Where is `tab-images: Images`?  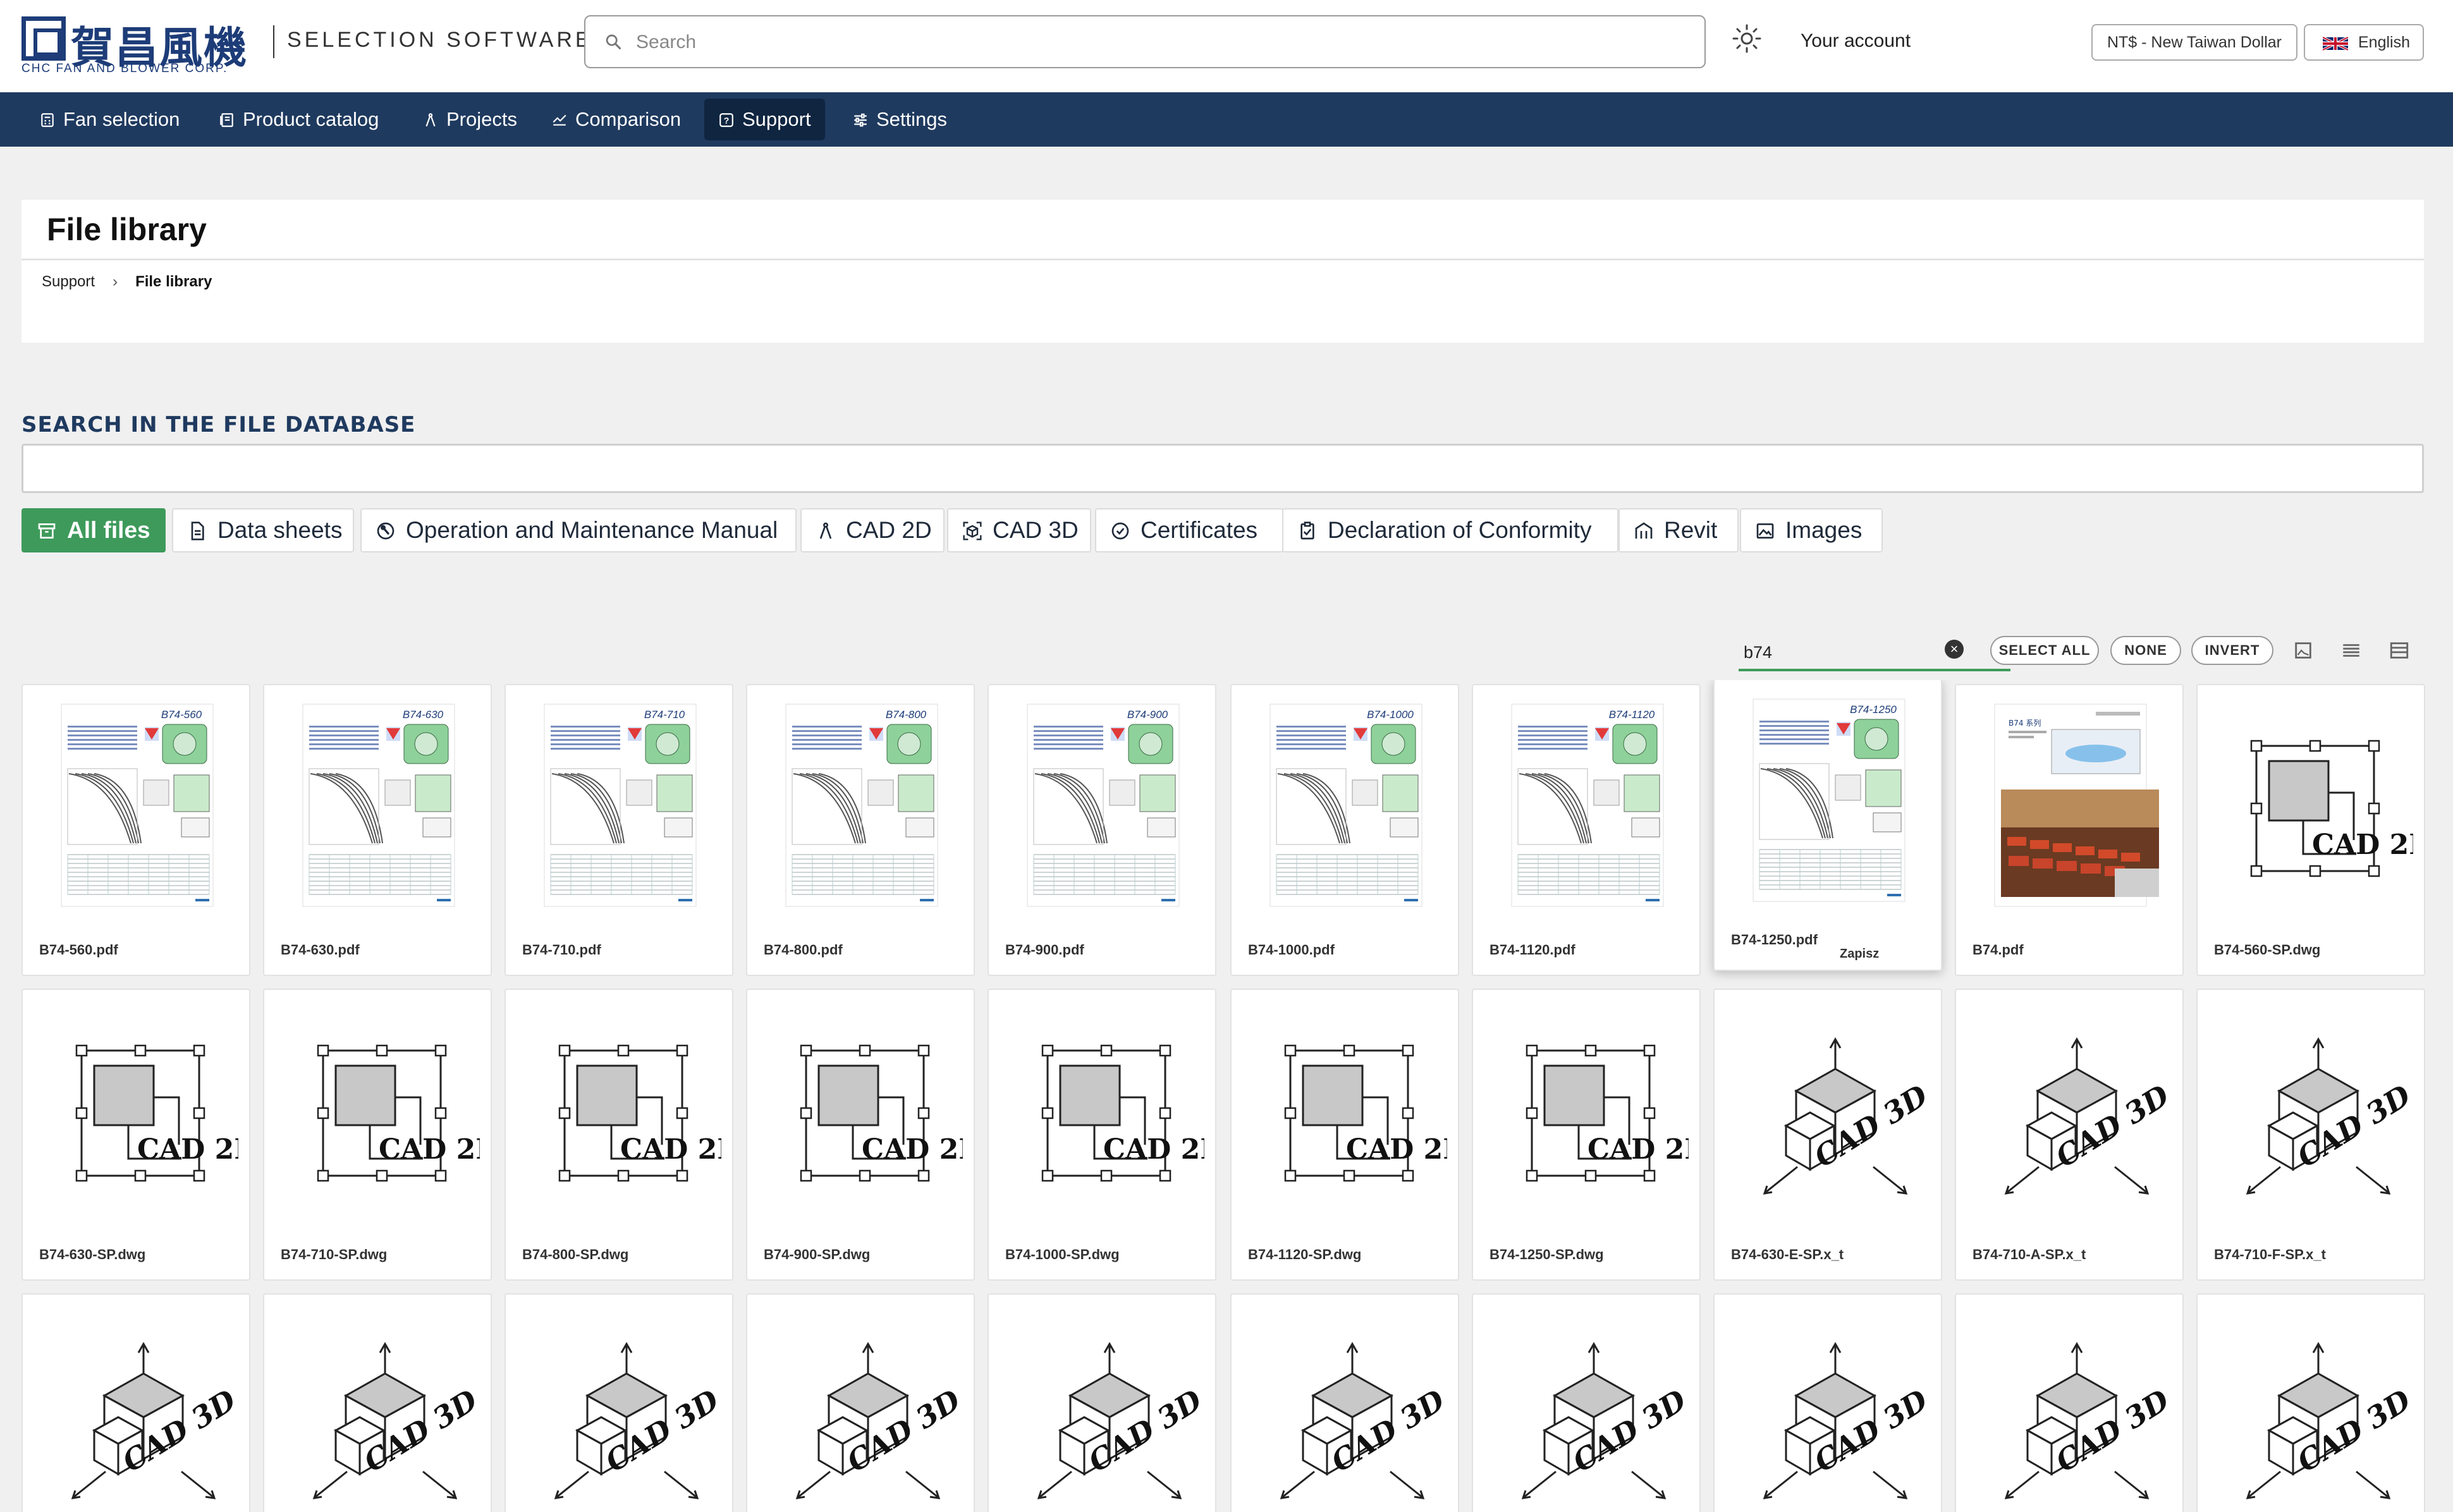
tab-images: Images is located at coordinates (1811, 530).